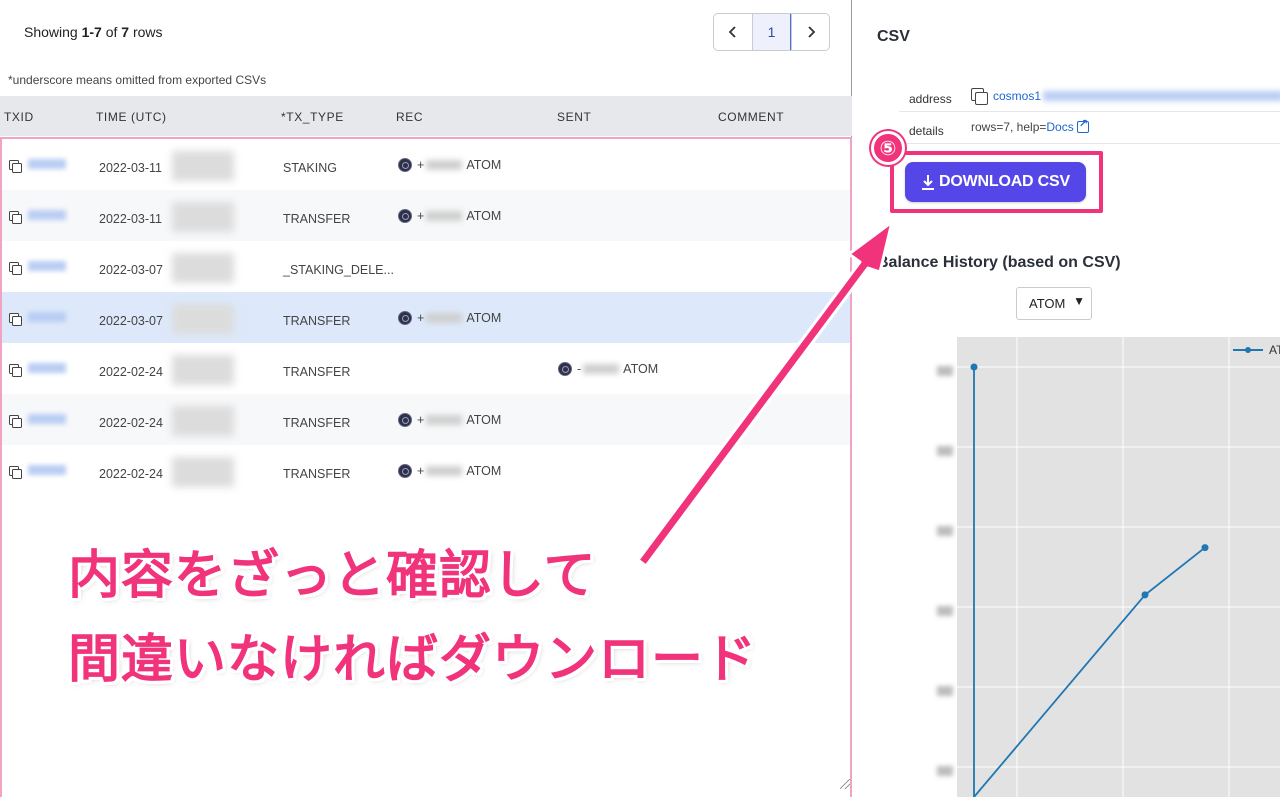 The height and width of the screenshot is (797, 1280). What do you see at coordinates (1248, 349) in the screenshot?
I see `legend-swatch` at bounding box center [1248, 349].